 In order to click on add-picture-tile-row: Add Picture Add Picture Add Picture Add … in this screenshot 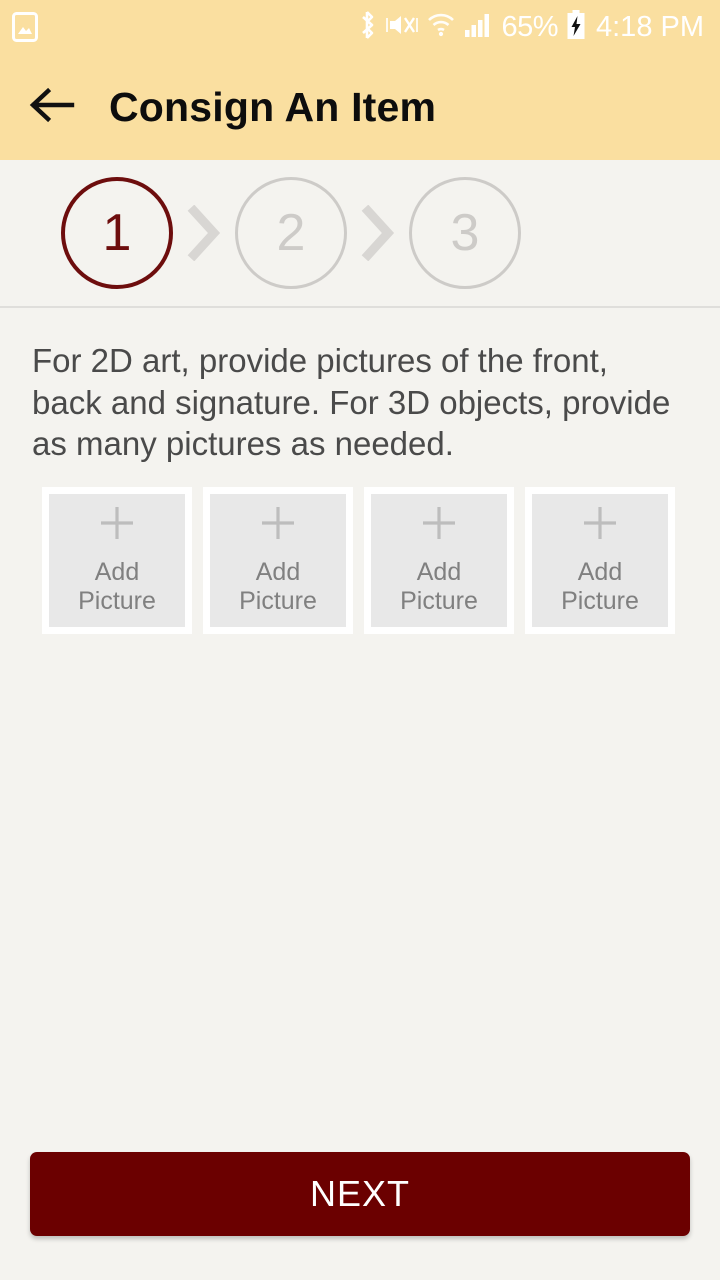, I will do `click(362, 560)`.